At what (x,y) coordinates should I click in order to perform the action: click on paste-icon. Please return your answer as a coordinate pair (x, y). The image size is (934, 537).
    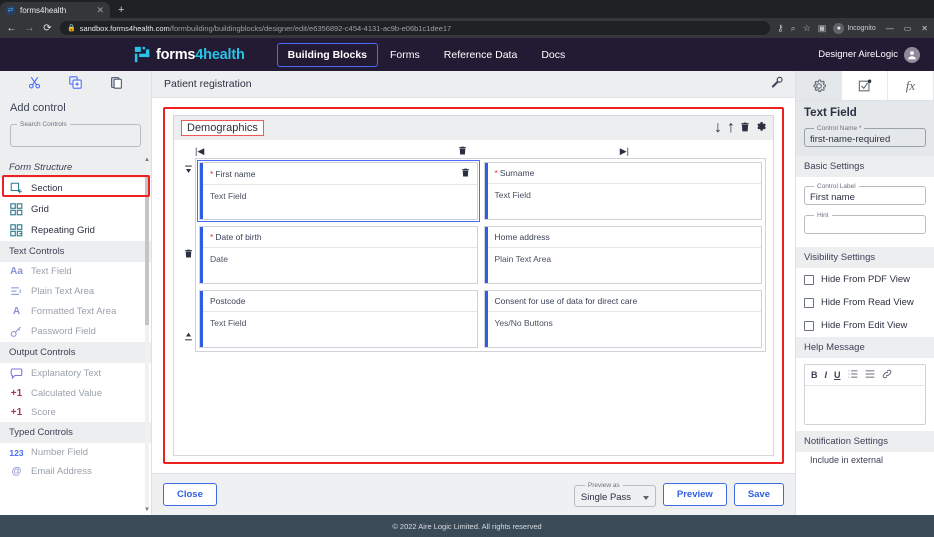
    Looking at the image, I should click on (116, 85).